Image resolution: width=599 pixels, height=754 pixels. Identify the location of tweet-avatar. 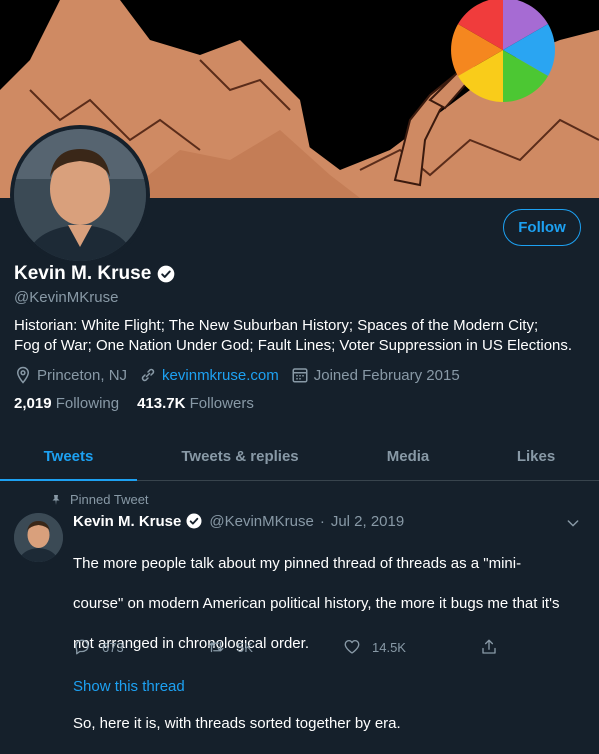
(38, 537).